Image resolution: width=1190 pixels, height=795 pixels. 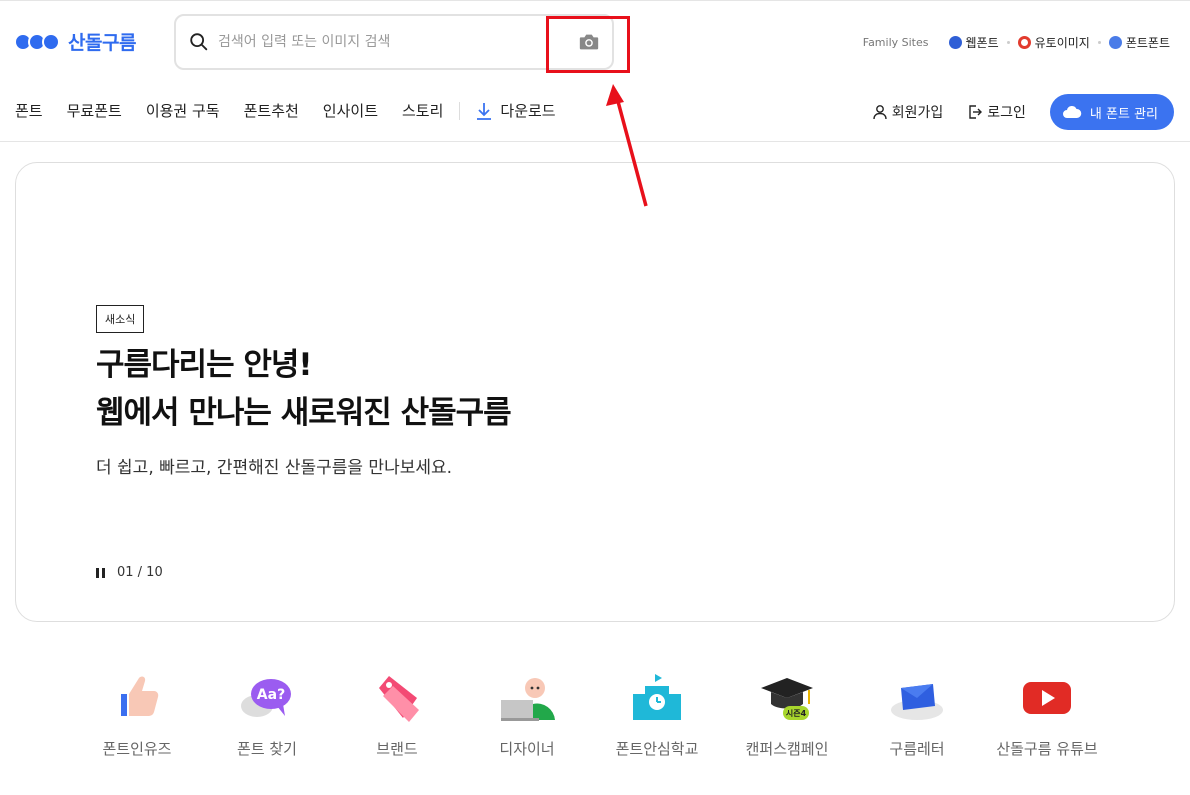 I want to click on family-site-label: 웹폰트, so click(x=982, y=43).